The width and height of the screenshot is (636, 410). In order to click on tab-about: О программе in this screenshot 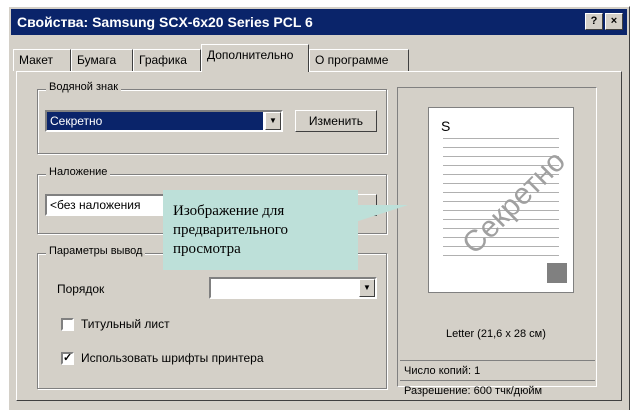, I will do `click(359, 60)`.